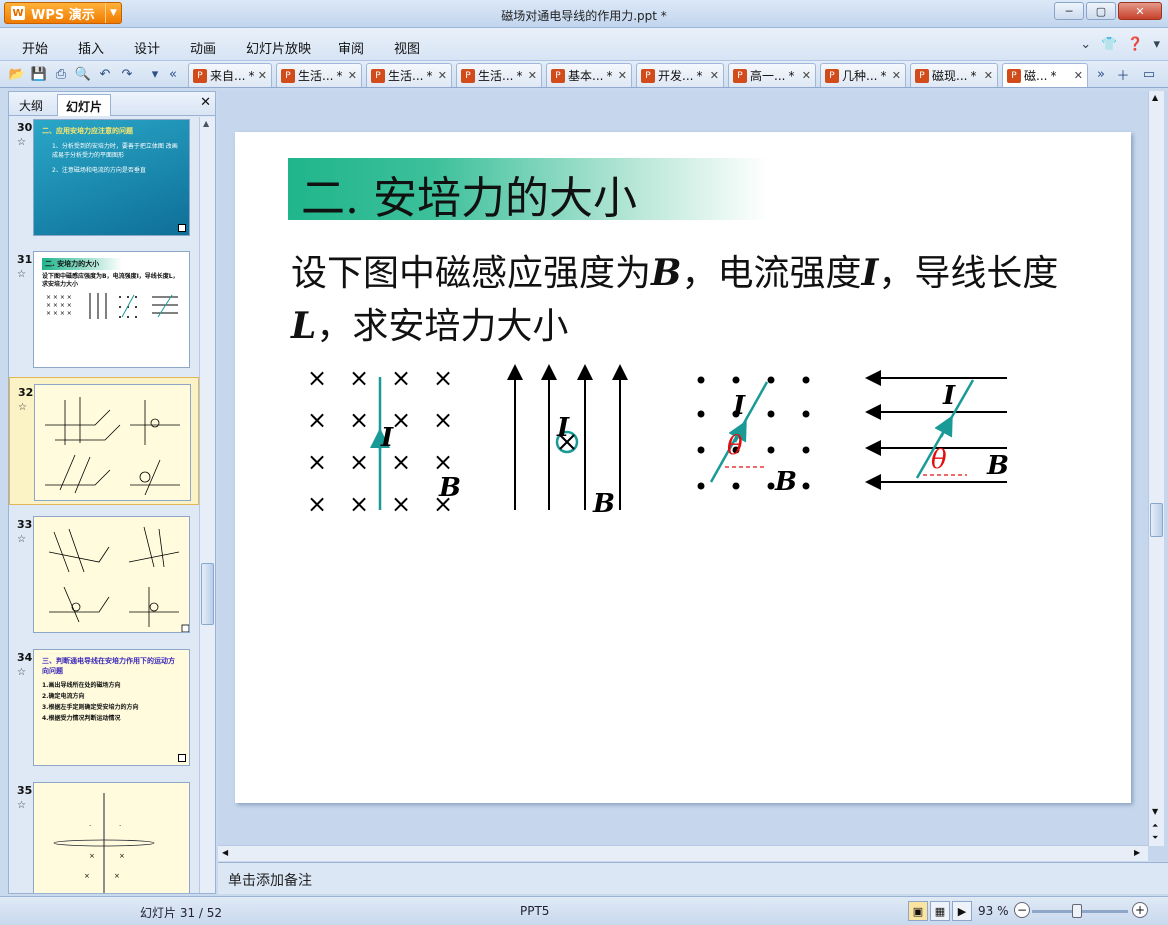  Describe the element at coordinates (115, 151) in the screenshot. I see `thumb-text: 1、分析受到的安培力时，要善于把立体图 改画成易于分析受力的平面图形` at that location.